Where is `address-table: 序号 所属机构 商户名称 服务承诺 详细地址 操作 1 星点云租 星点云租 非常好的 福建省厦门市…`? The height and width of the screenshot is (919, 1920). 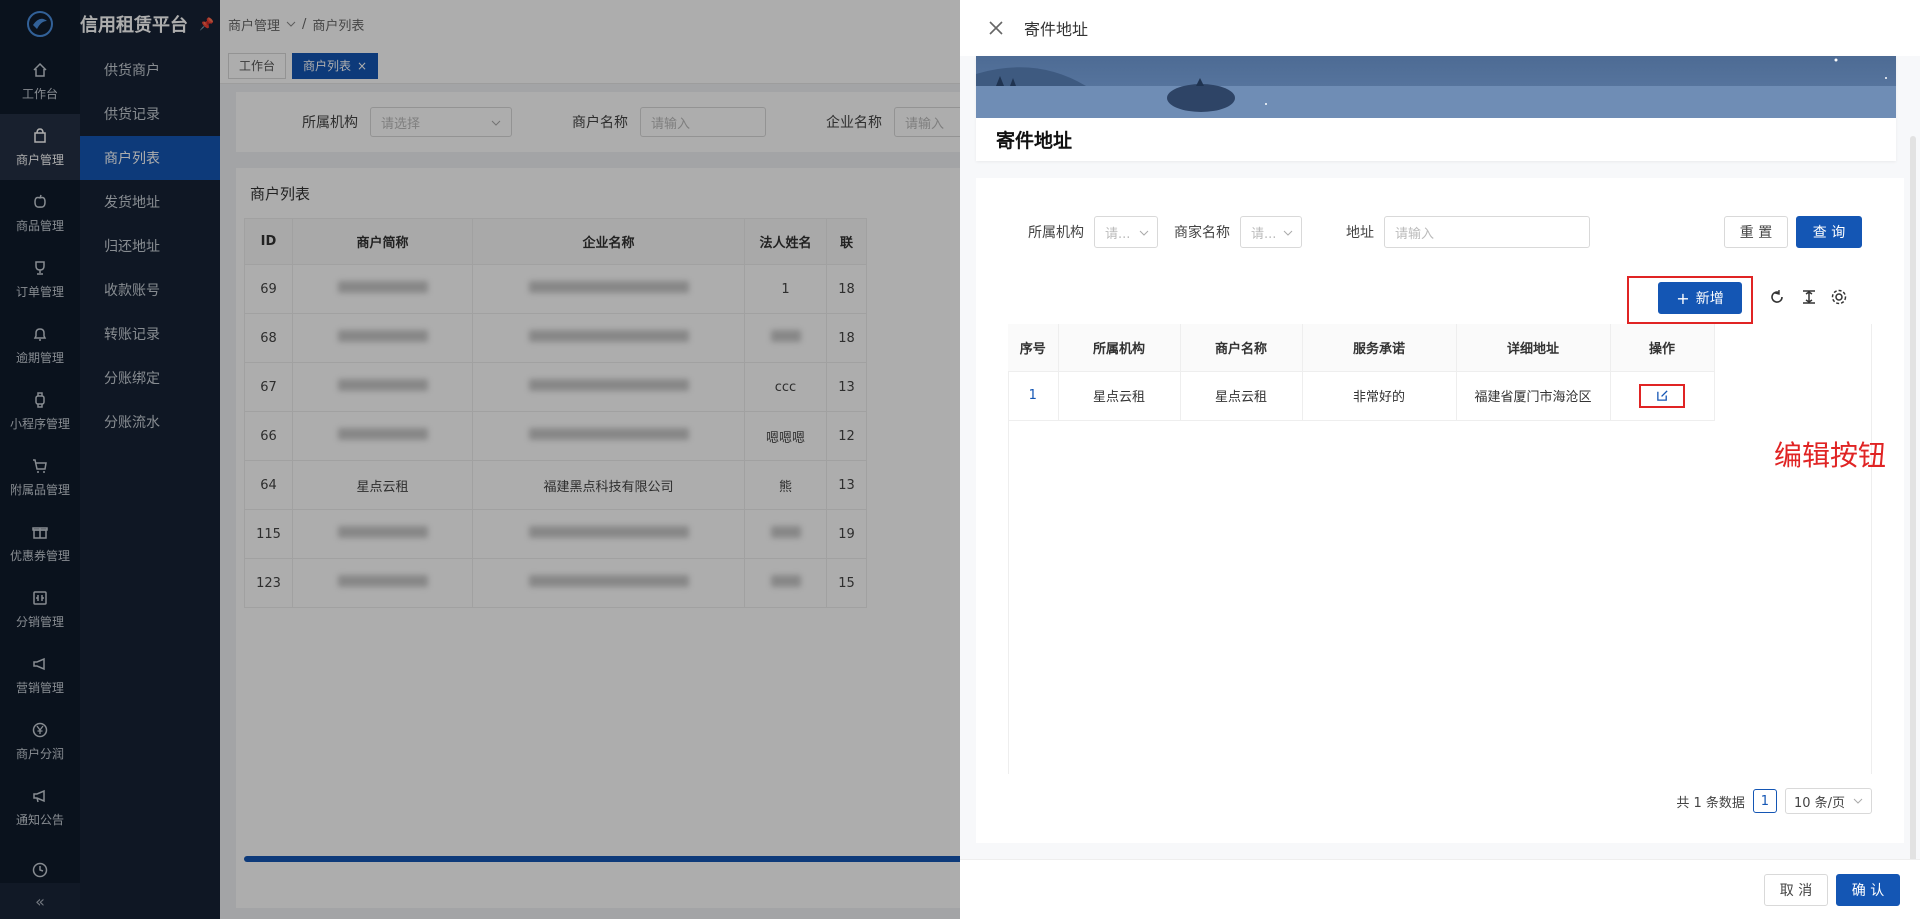
address-table: 序号 所属机构 商户名称 服务承诺 详细地址 操作 1 星点云租 星点云租 非常好的 福建省厦门市… is located at coordinates (1361, 372).